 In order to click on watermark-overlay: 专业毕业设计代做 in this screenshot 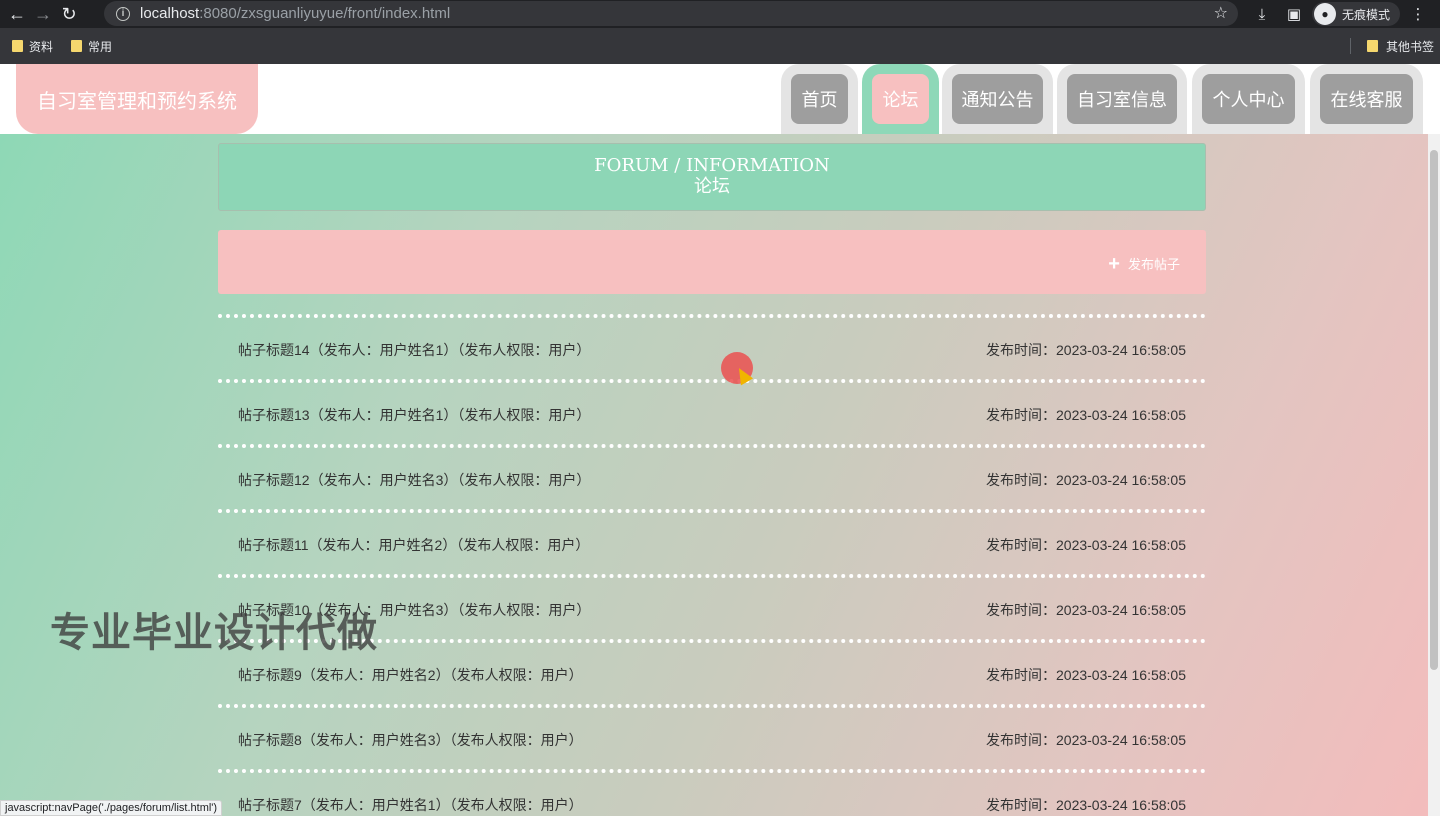, I will do `click(214, 633)`.